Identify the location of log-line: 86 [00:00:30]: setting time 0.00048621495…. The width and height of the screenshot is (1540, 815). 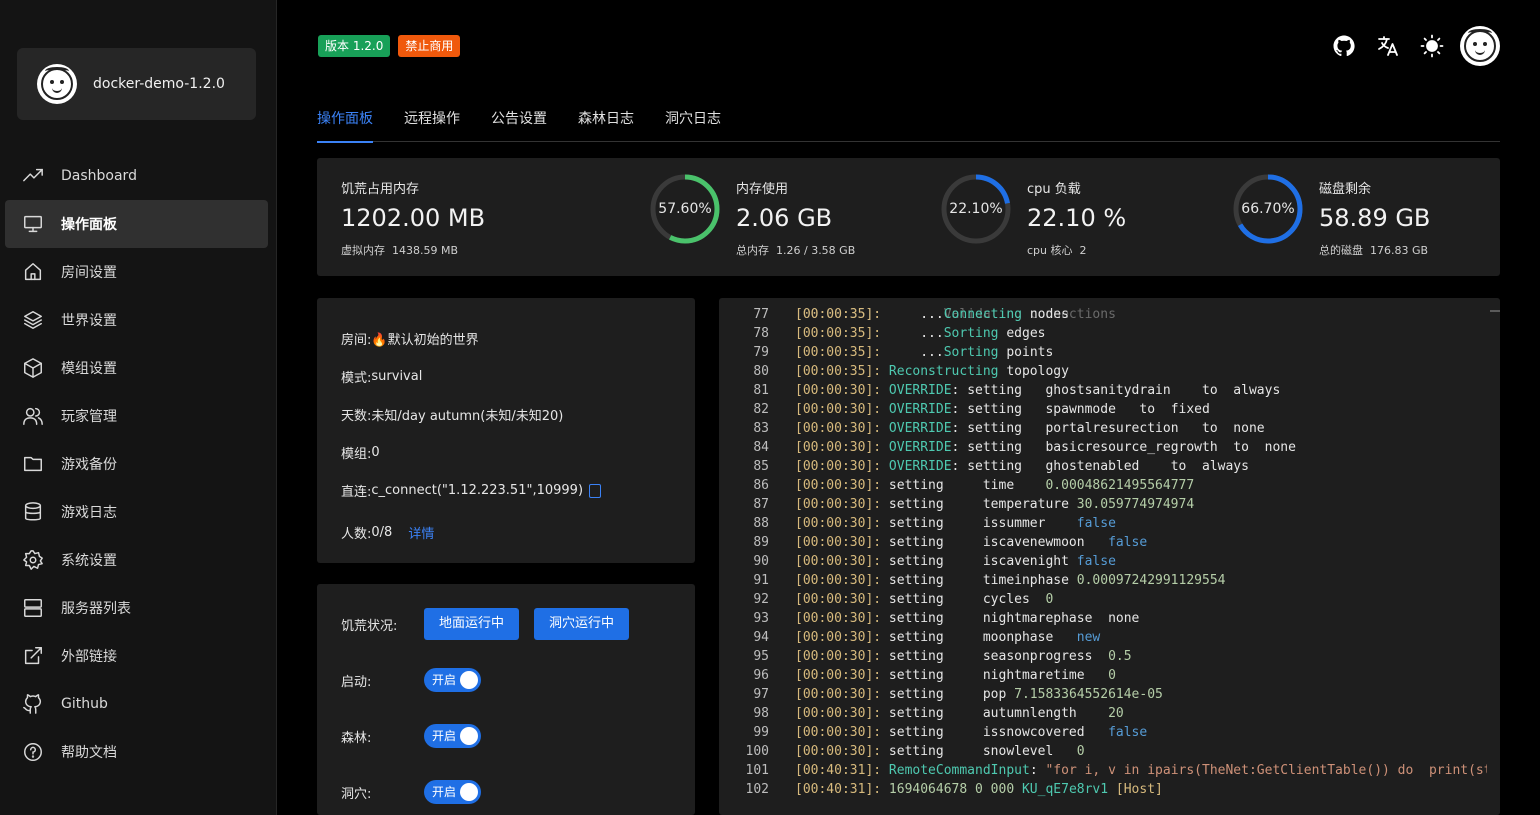
(1103, 485).